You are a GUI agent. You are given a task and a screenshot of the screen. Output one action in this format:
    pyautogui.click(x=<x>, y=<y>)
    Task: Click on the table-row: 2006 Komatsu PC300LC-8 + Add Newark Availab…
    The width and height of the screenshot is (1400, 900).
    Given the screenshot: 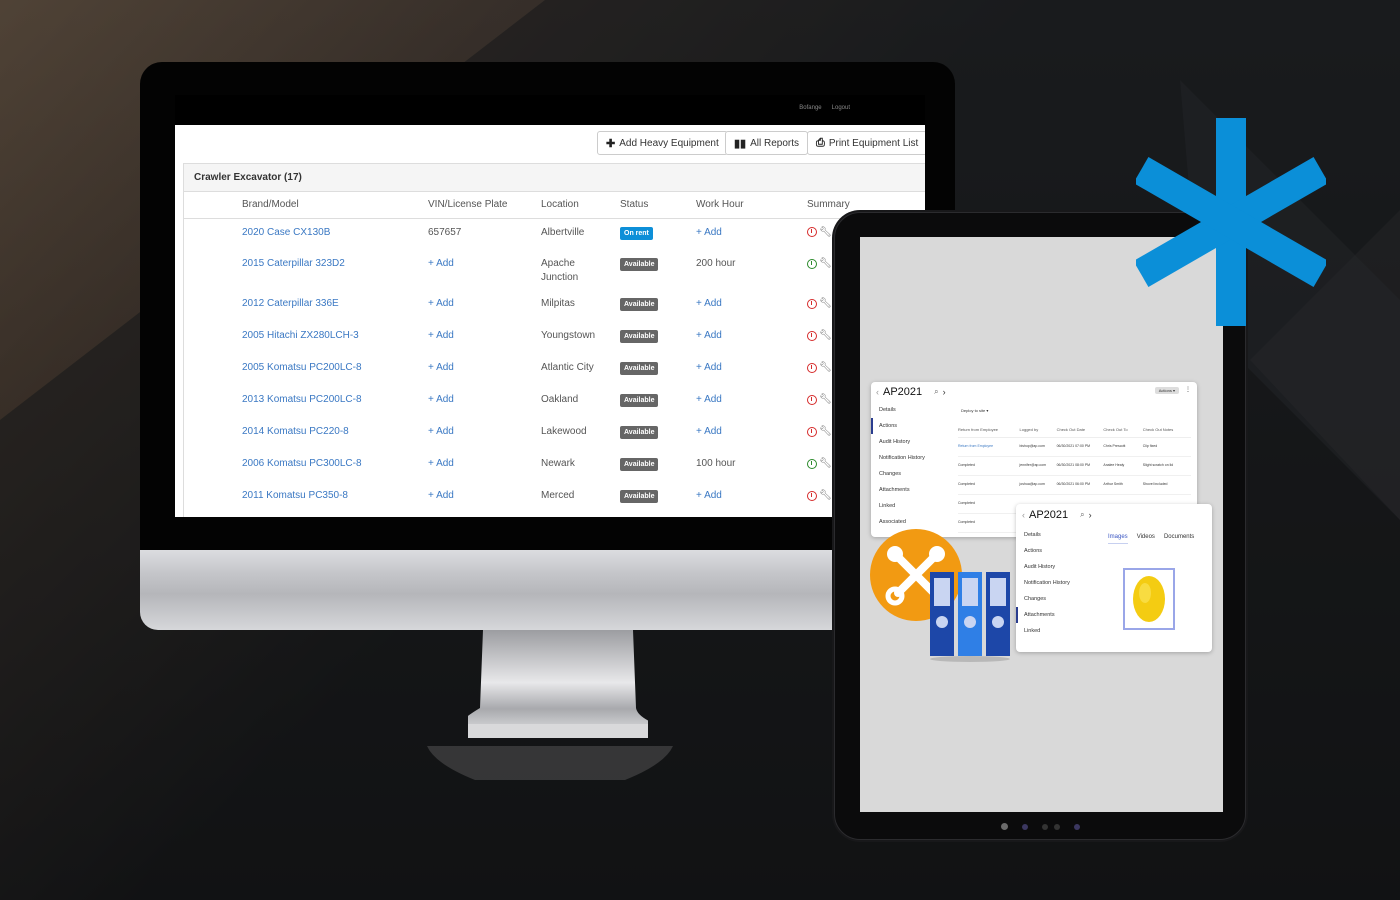 What is the action you would take?
    pyautogui.click(x=554, y=466)
    